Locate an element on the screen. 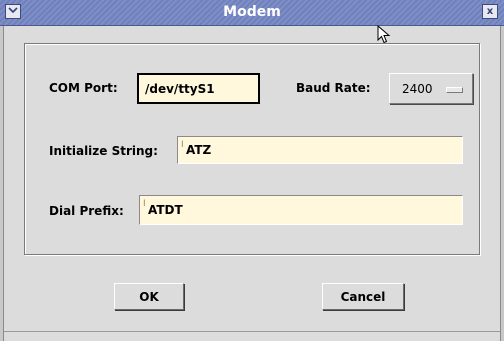 The height and width of the screenshot is (341, 504). com-port-label: COM Port: is located at coordinates (83, 88).